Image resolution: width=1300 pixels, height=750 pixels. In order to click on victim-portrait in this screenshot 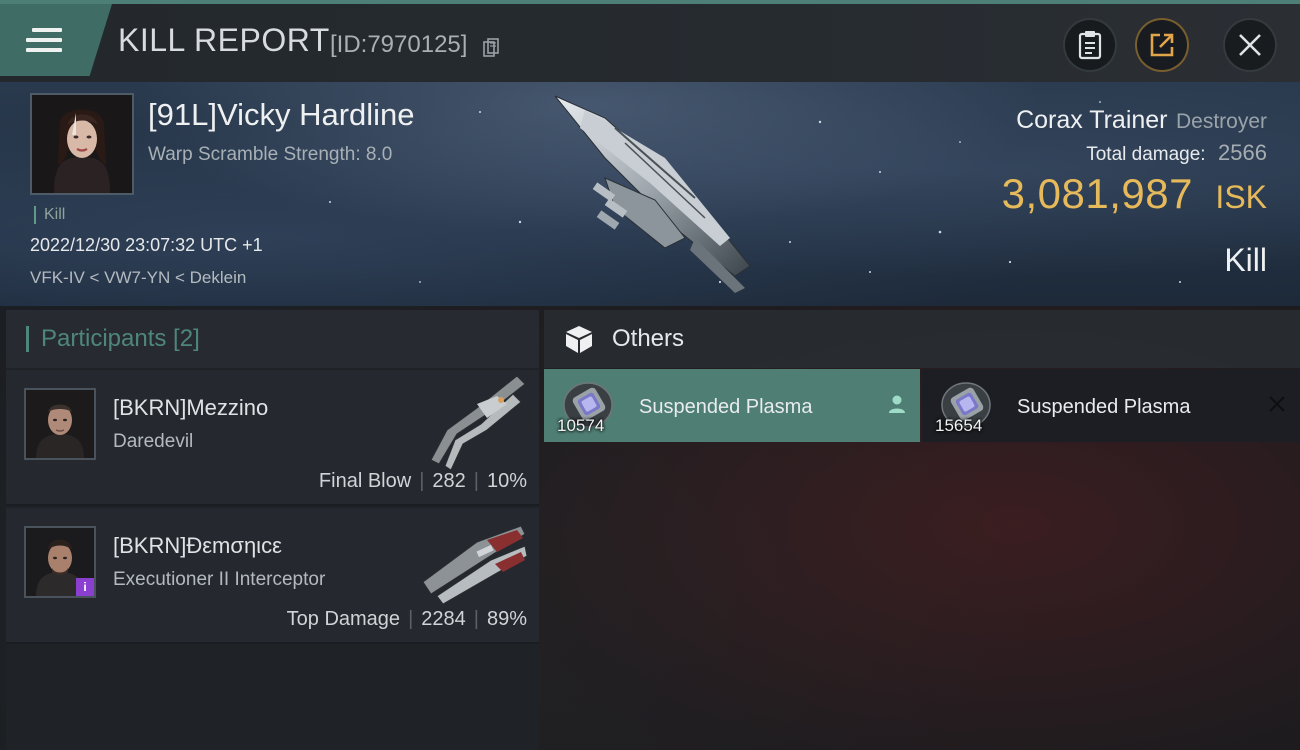, I will do `click(82, 144)`.